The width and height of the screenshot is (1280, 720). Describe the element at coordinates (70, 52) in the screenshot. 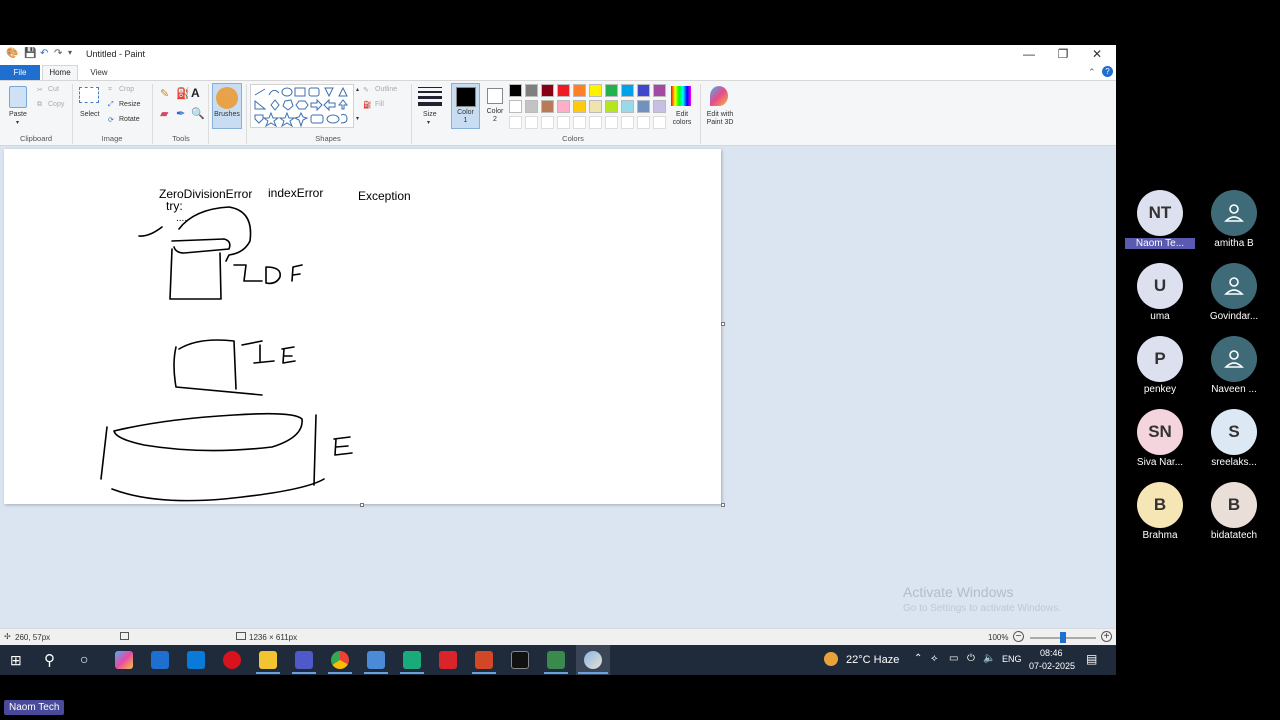

I see `quick-access-dropdown-icon: ▾` at that location.